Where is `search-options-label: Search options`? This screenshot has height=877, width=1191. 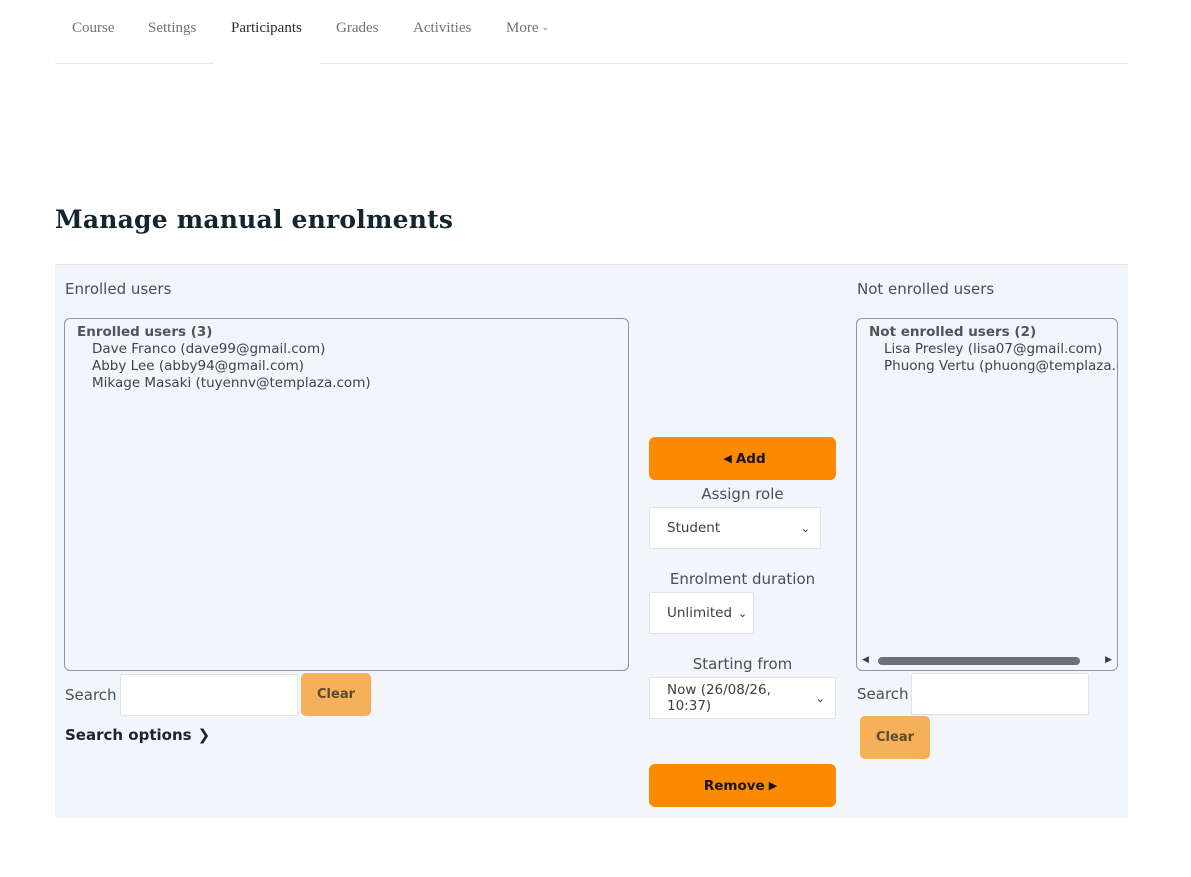 search-options-label: Search options is located at coordinates (128, 735).